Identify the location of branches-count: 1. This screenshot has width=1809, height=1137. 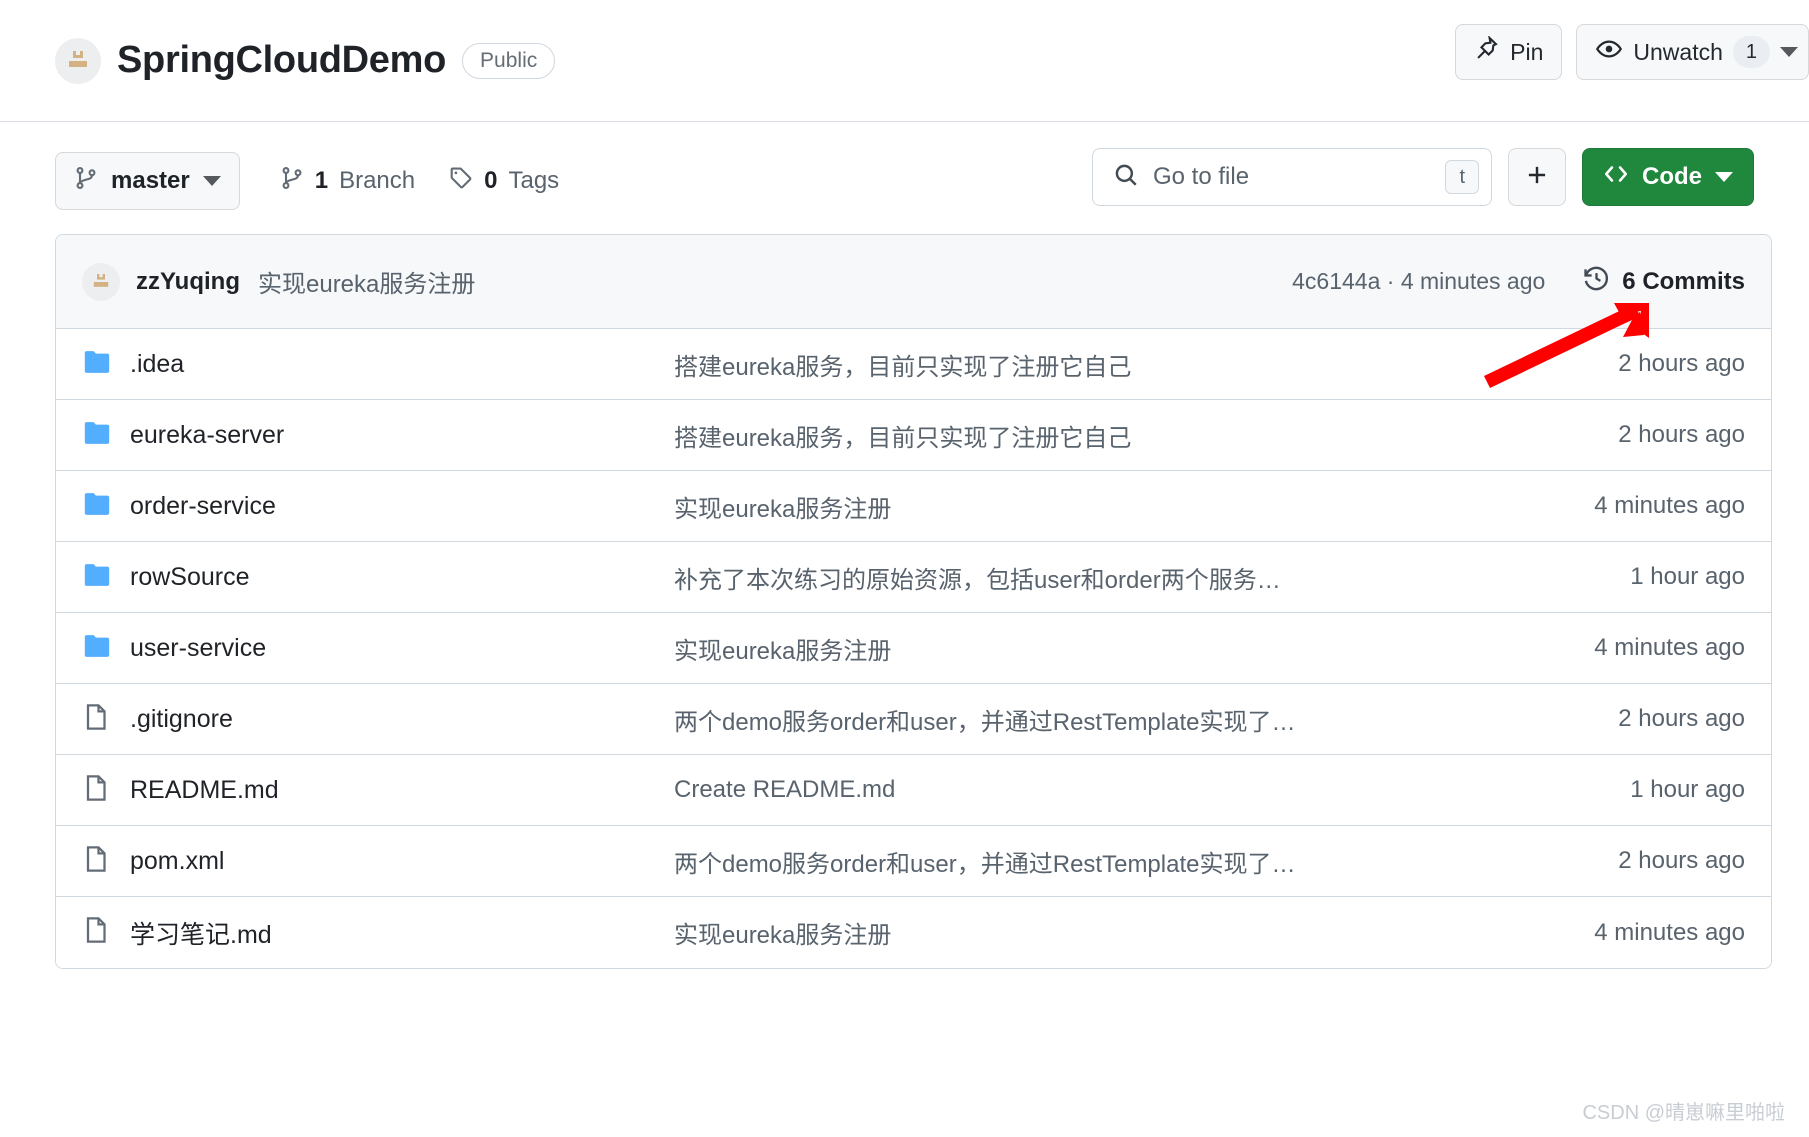
(321, 180).